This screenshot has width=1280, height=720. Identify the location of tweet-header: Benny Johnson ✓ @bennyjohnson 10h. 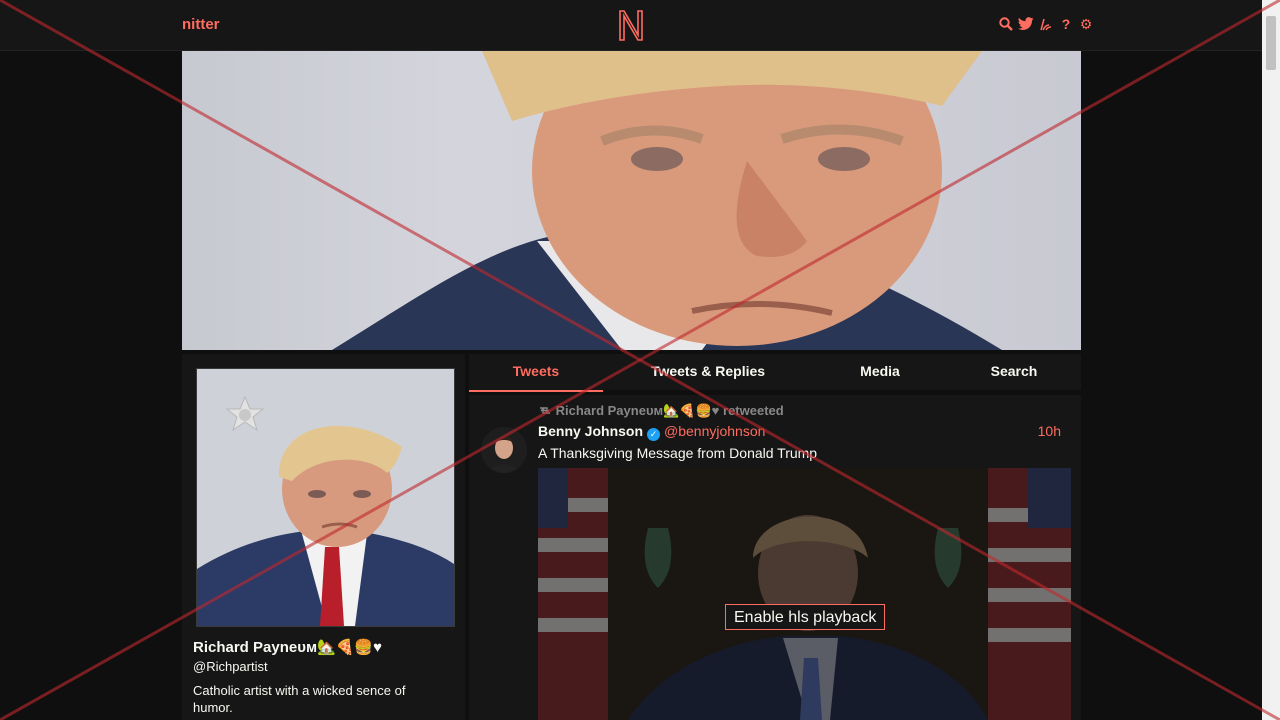
(804, 432).